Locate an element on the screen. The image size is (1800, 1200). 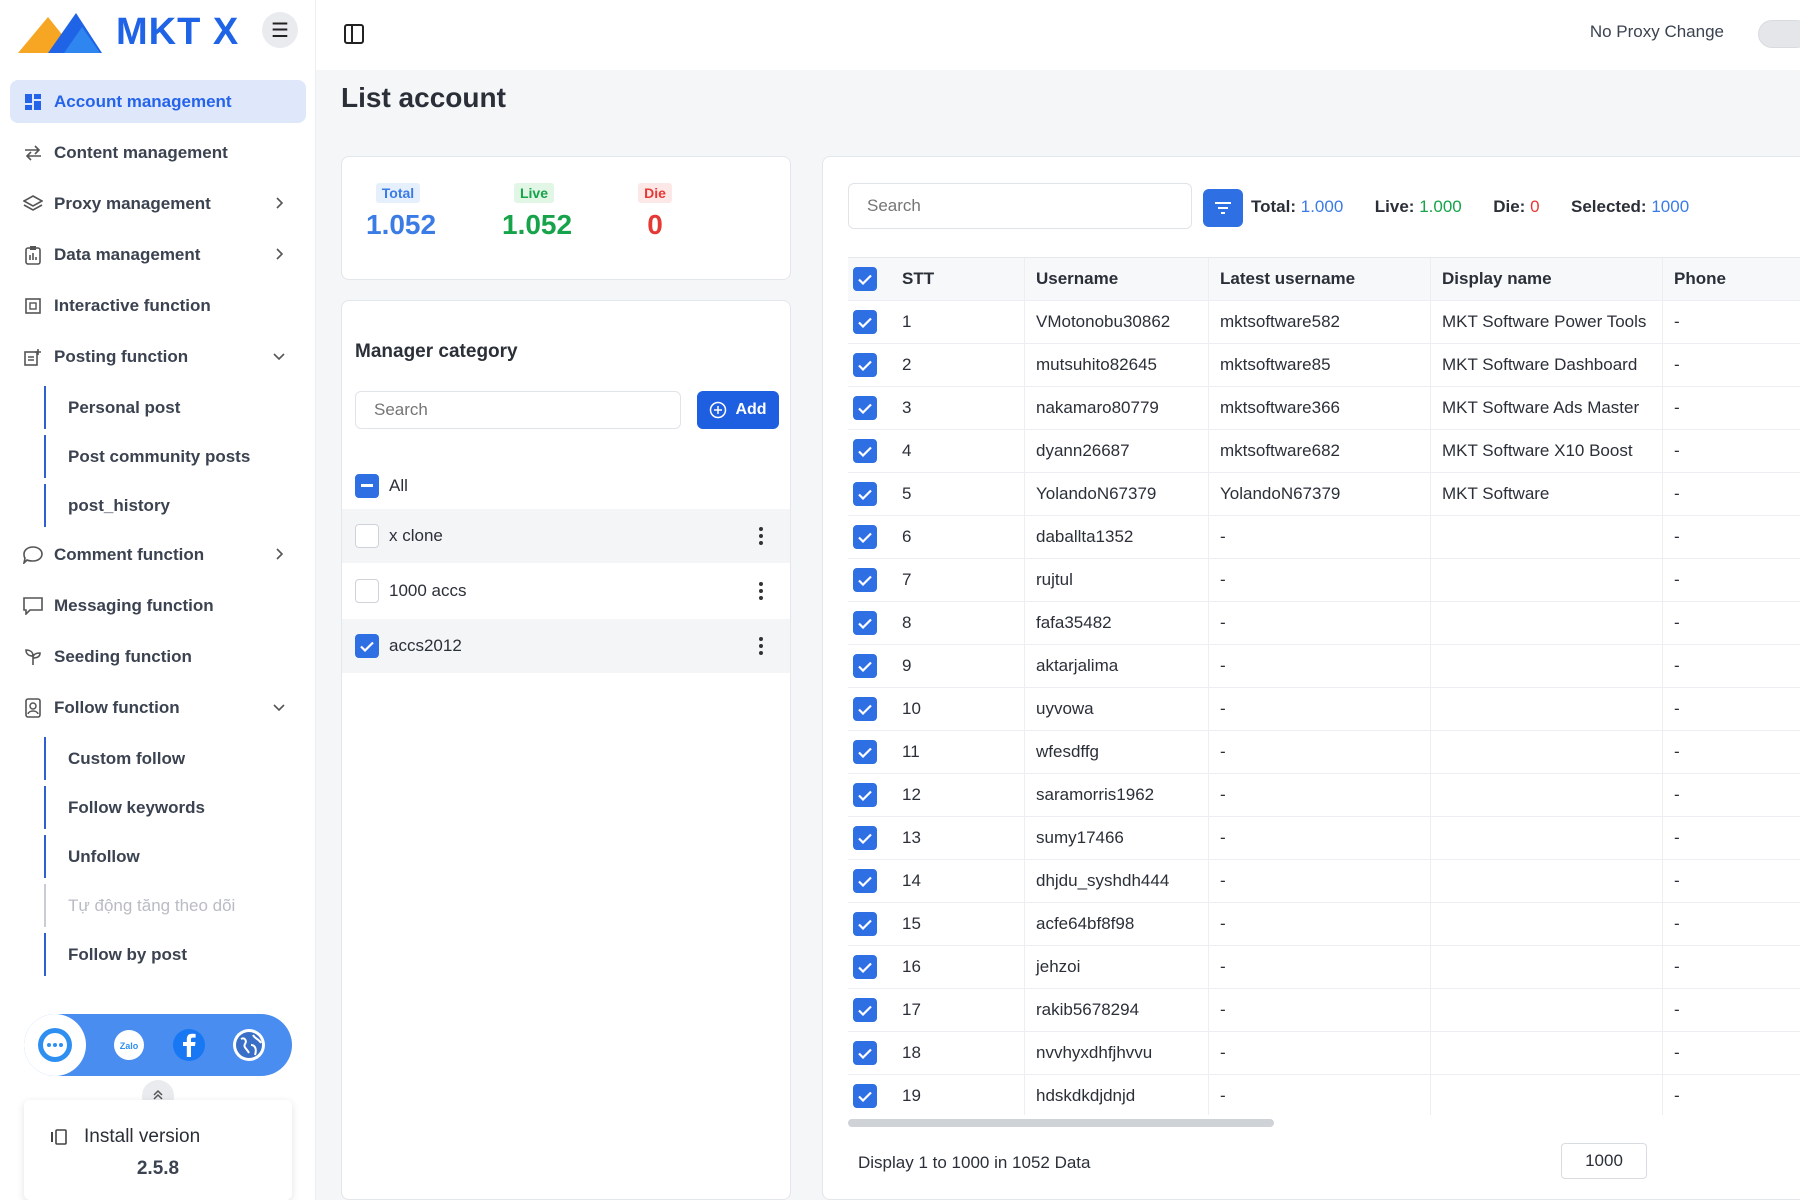
table-row: 18 nvvhyxdhfjhvvu - - is located at coordinates (1324, 1053).